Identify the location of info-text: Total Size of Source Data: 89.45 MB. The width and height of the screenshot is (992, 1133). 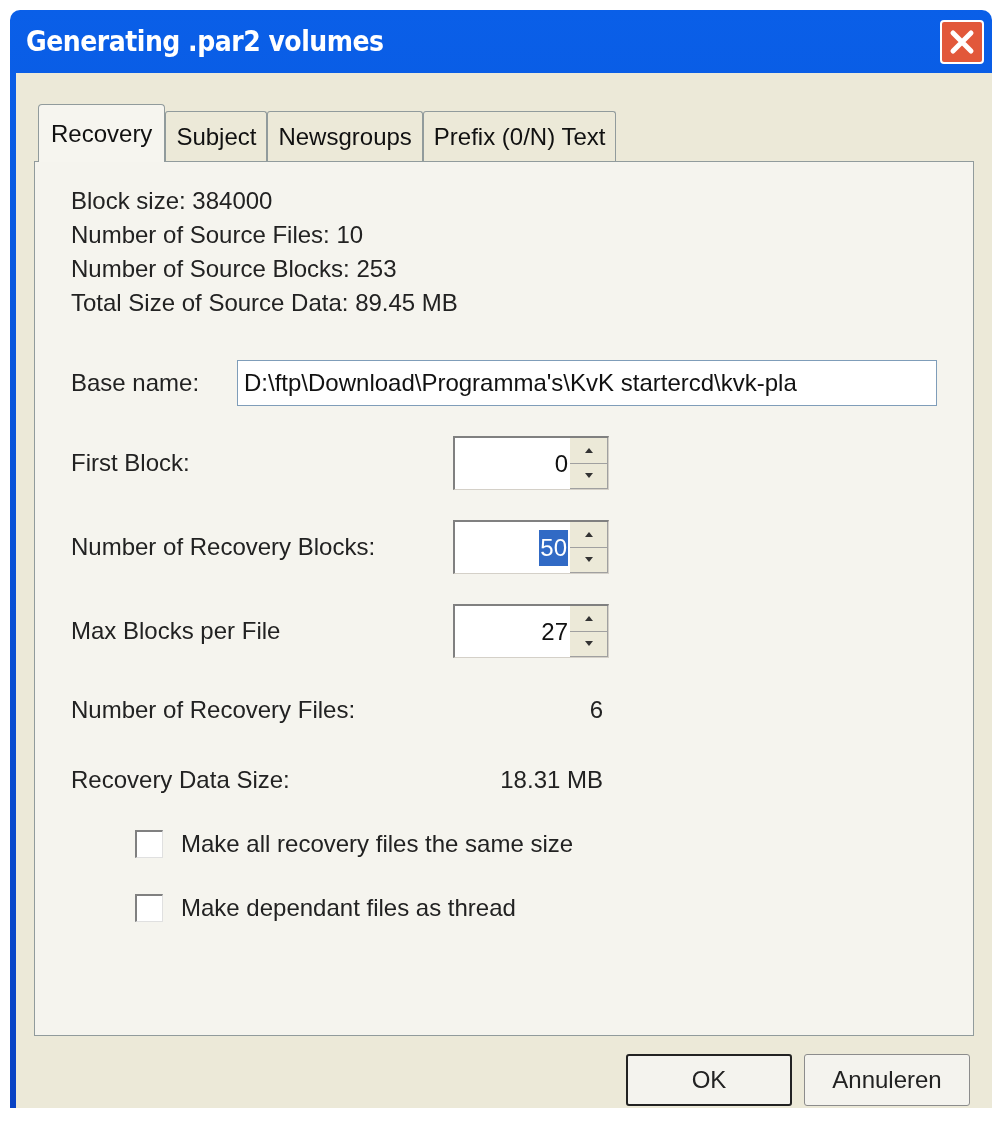
(265, 303).